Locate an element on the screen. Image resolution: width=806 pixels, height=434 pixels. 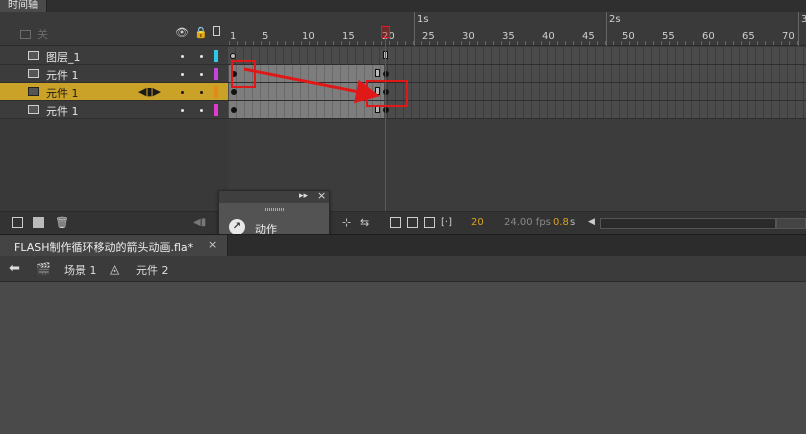
second-label: 3 is located at coordinates (803, 19).